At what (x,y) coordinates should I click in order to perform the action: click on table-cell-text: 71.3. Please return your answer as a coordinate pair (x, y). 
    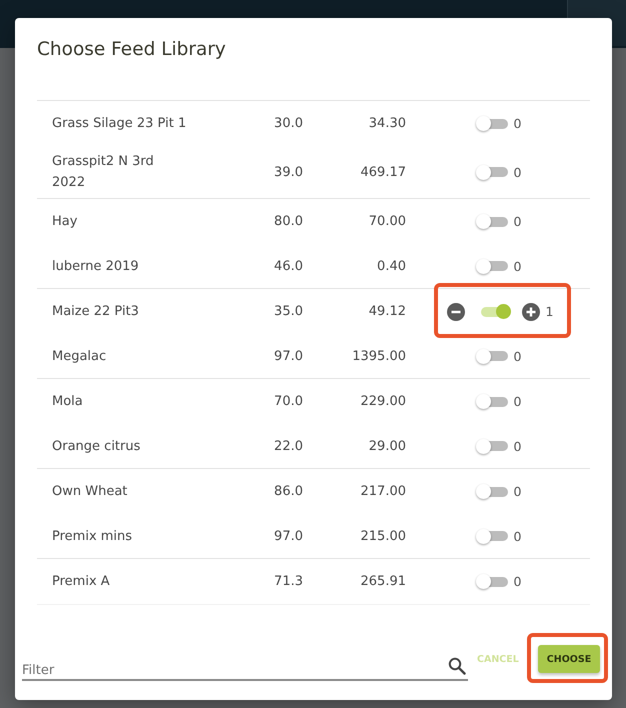
    Looking at the image, I should click on (288, 582).